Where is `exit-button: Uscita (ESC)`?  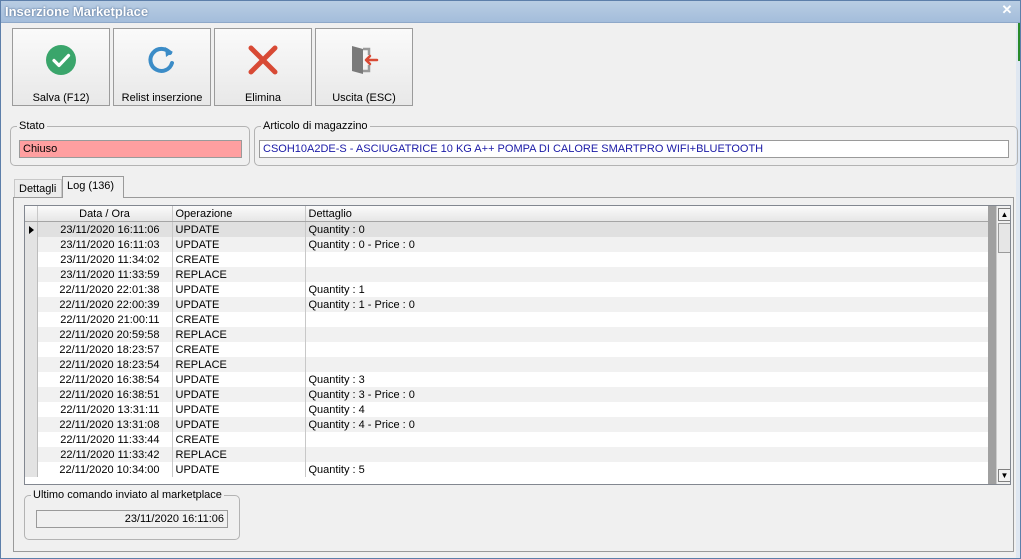
exit-button: Uscita (ESC) is located at coordinates (364, 67).